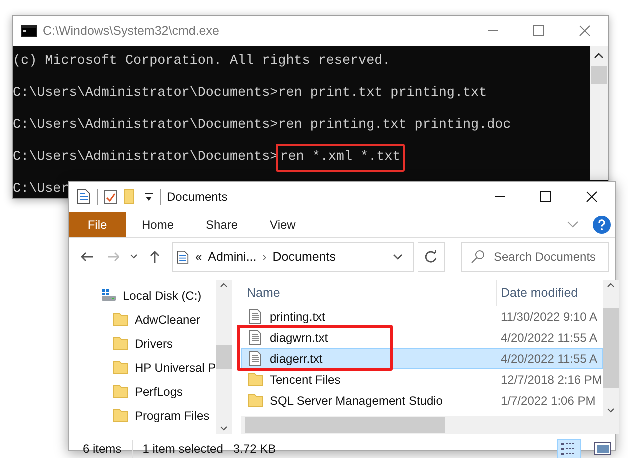 The image size is (628, 458). Describe the element at coordinates (197, 197) in the screenshot. I see `window-title: Documents` at that location.